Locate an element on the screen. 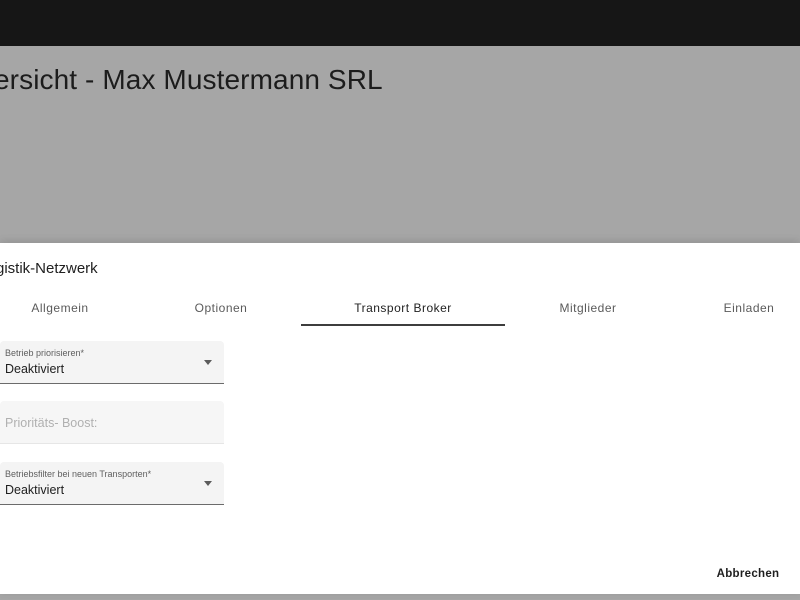 The width and height of the screenshot is (800, 600). dialog-title: gistik-Netzwerk is located at coordinates (49, 268).